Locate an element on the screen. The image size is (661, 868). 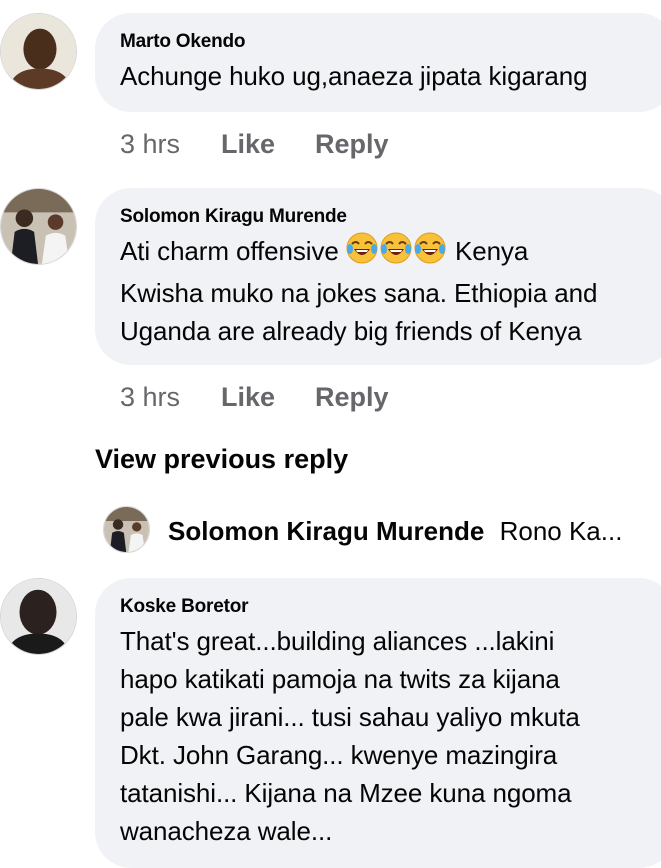
comment-text: Achunge huko ug,anaeza jipata kigarang is located at coordinates (354, 76).